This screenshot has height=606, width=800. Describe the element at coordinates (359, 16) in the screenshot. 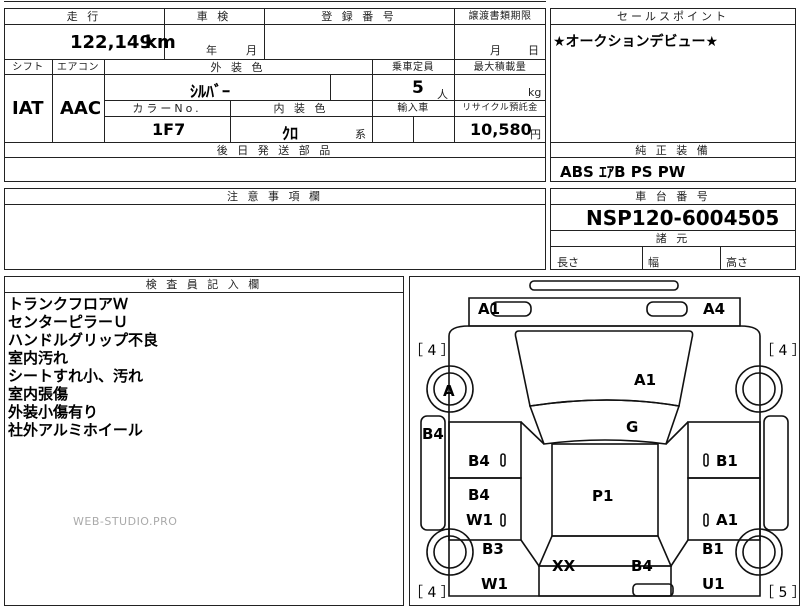

I see `header-registration: 登 録 番 号` at that location.